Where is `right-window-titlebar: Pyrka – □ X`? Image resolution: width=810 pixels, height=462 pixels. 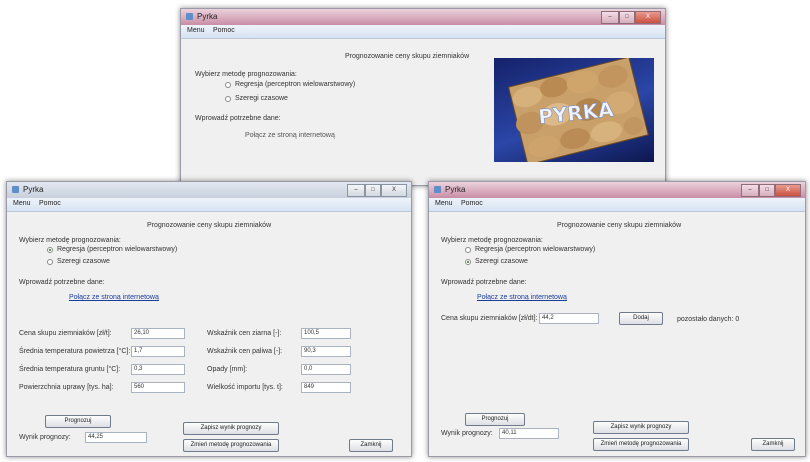
right-window-titlebar: Pyrka – □ X is located at coordinates (617, 190).